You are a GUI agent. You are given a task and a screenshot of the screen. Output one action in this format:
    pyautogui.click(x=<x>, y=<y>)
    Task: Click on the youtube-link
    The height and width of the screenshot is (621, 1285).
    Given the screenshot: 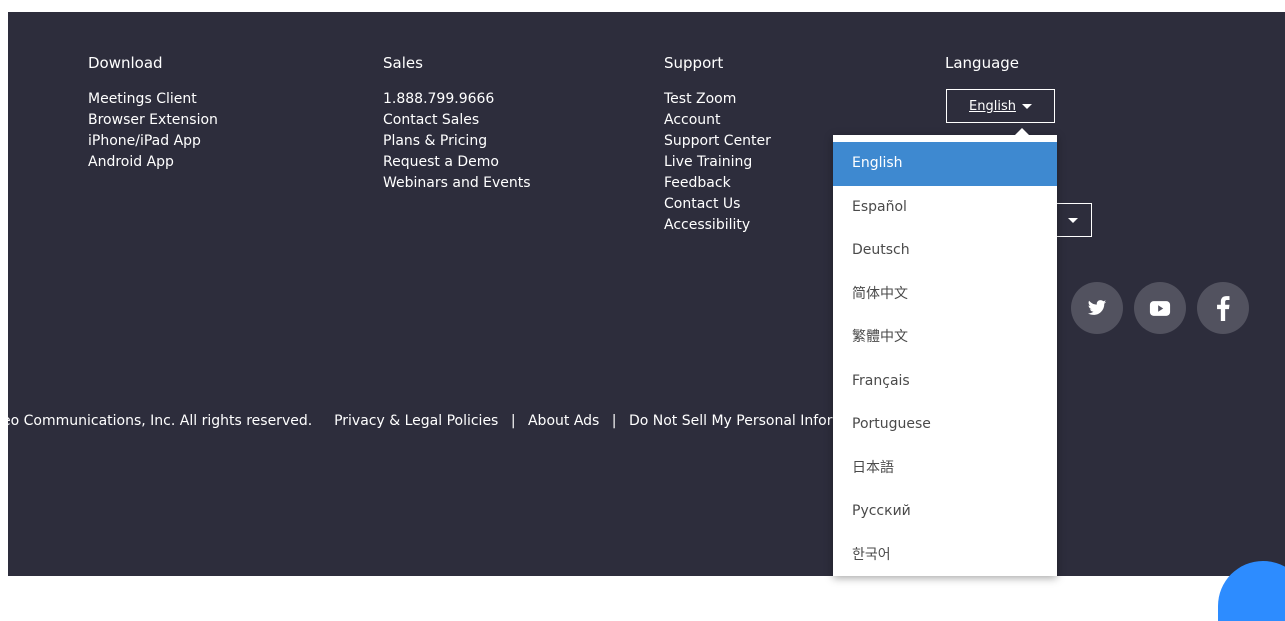 What is the action you would take?
    pyautogui.click(x=1160, y=308)
    